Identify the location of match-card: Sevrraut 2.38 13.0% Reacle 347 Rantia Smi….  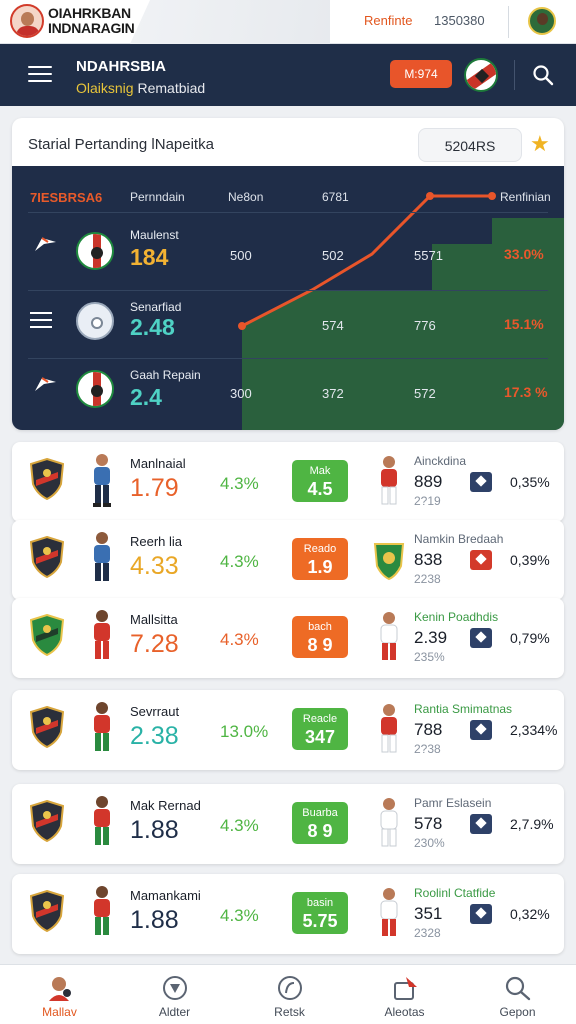
(288, 730).